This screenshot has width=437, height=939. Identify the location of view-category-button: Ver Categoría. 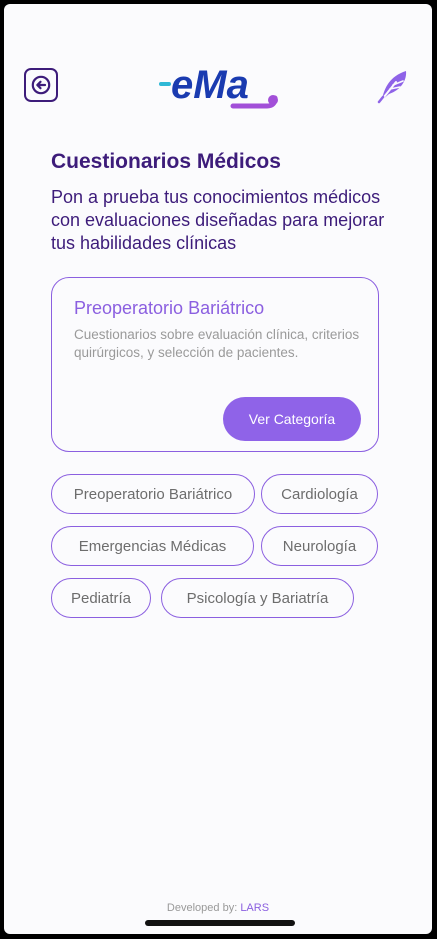
(292, 419).